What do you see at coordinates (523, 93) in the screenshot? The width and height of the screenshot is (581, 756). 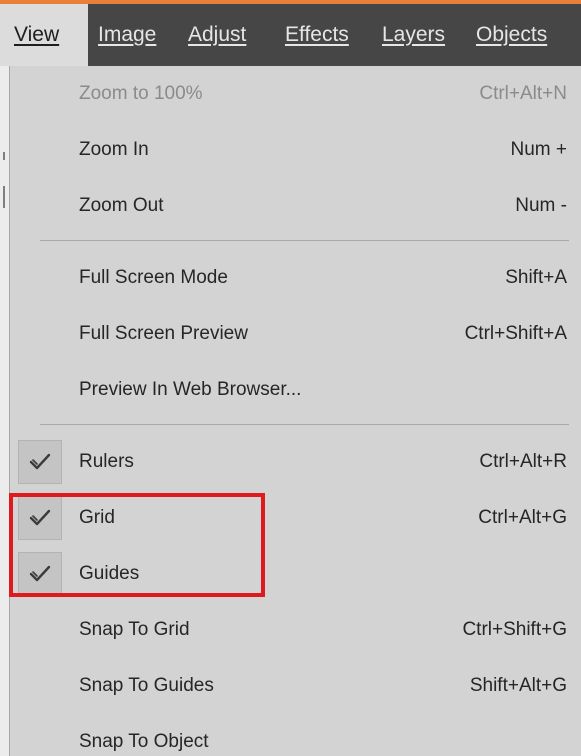 I see `menu-item-shortcut: Ctrl+Alt+N` at bounding box center [523, 93].